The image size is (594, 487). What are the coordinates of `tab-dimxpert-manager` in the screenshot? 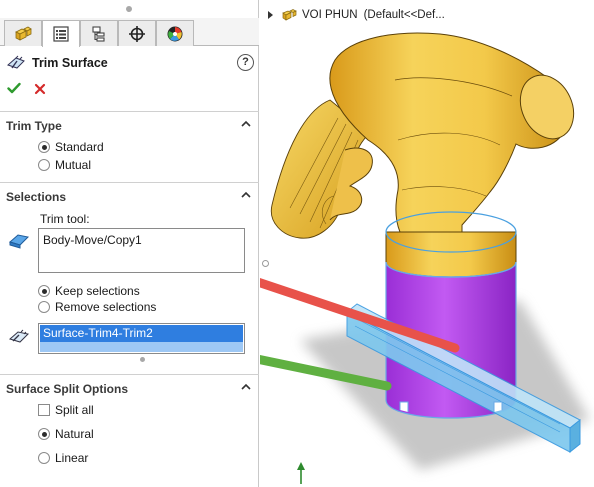 It's located at (137, 33).